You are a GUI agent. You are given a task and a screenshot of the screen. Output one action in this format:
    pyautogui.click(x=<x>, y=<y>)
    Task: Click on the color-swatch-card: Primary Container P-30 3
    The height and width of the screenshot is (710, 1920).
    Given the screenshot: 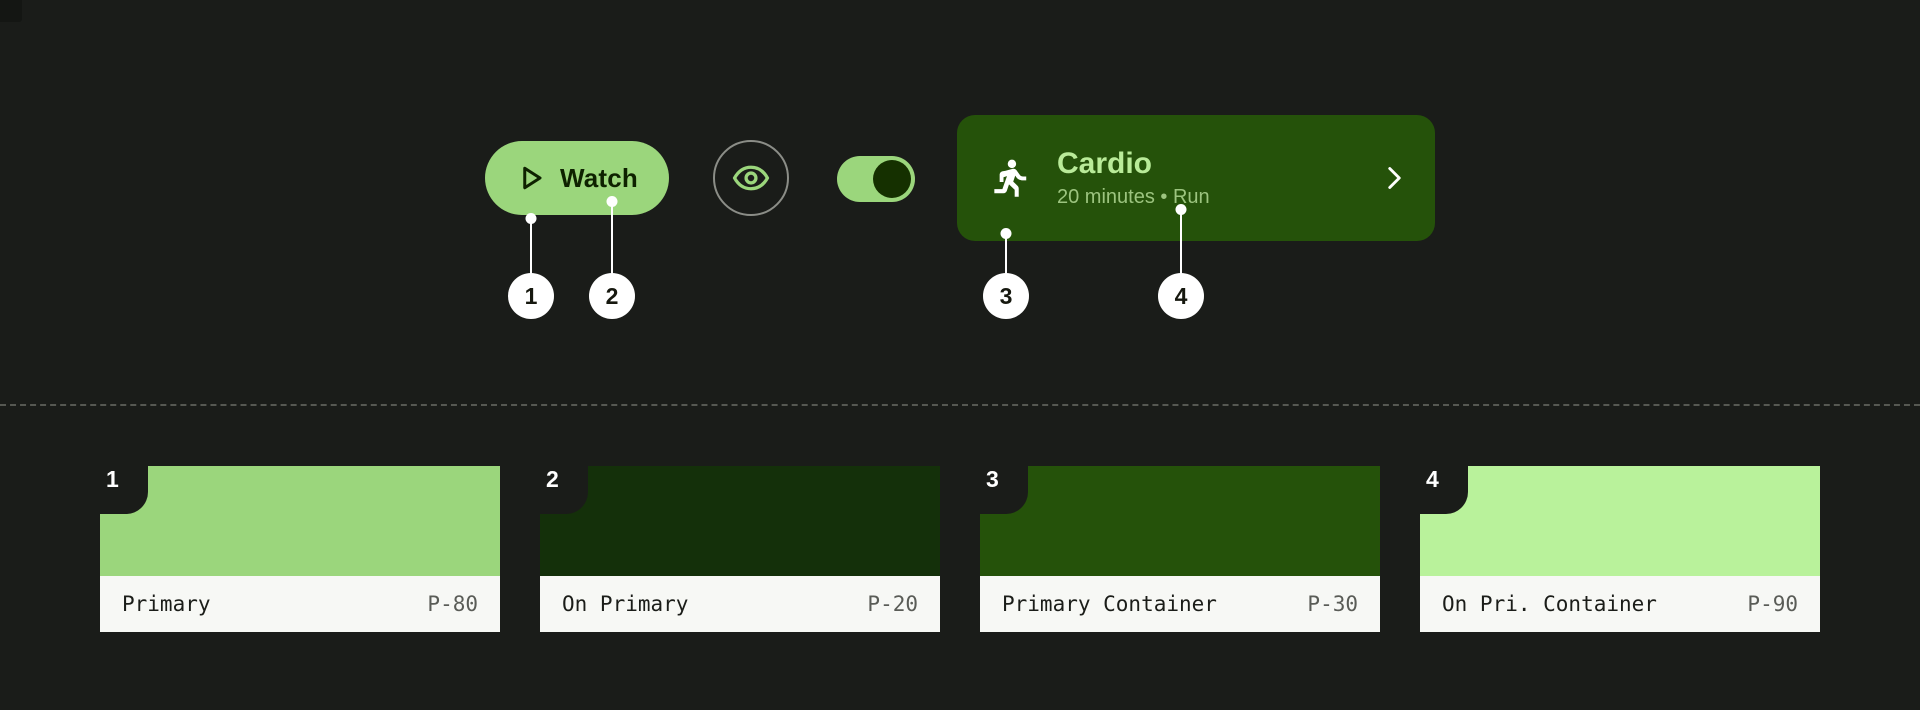 What is the action you would take?
    pyautogui.click(x=1179, y=548)
    